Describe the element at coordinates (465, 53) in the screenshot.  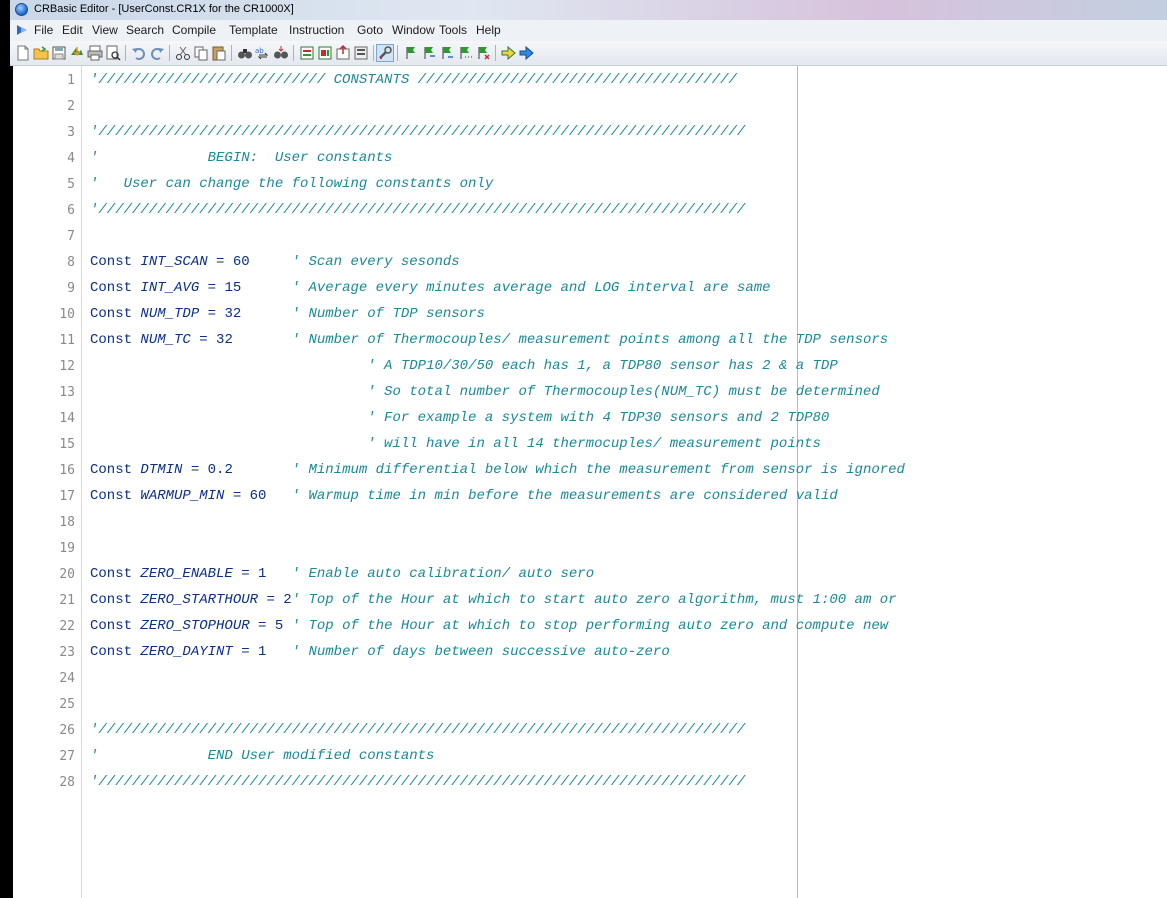
I see `bookmark-list-icon` at that location.